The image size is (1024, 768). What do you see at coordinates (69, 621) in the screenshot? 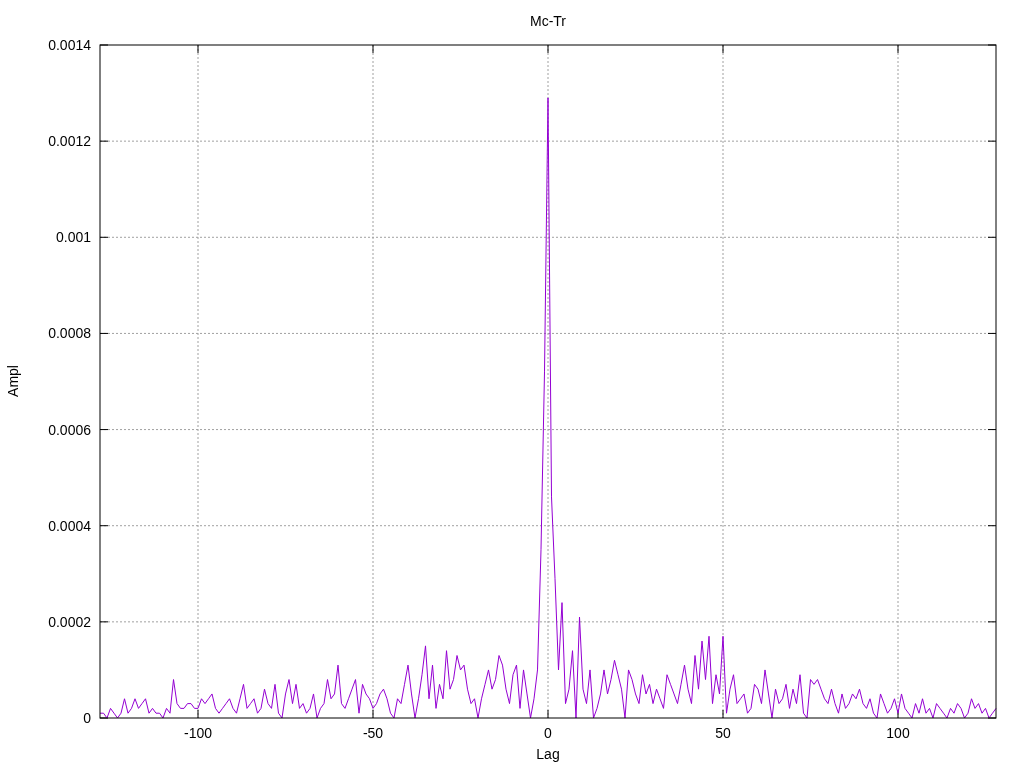
I see `y-tick-label: 0.0002` at bounding box center [69, 621].